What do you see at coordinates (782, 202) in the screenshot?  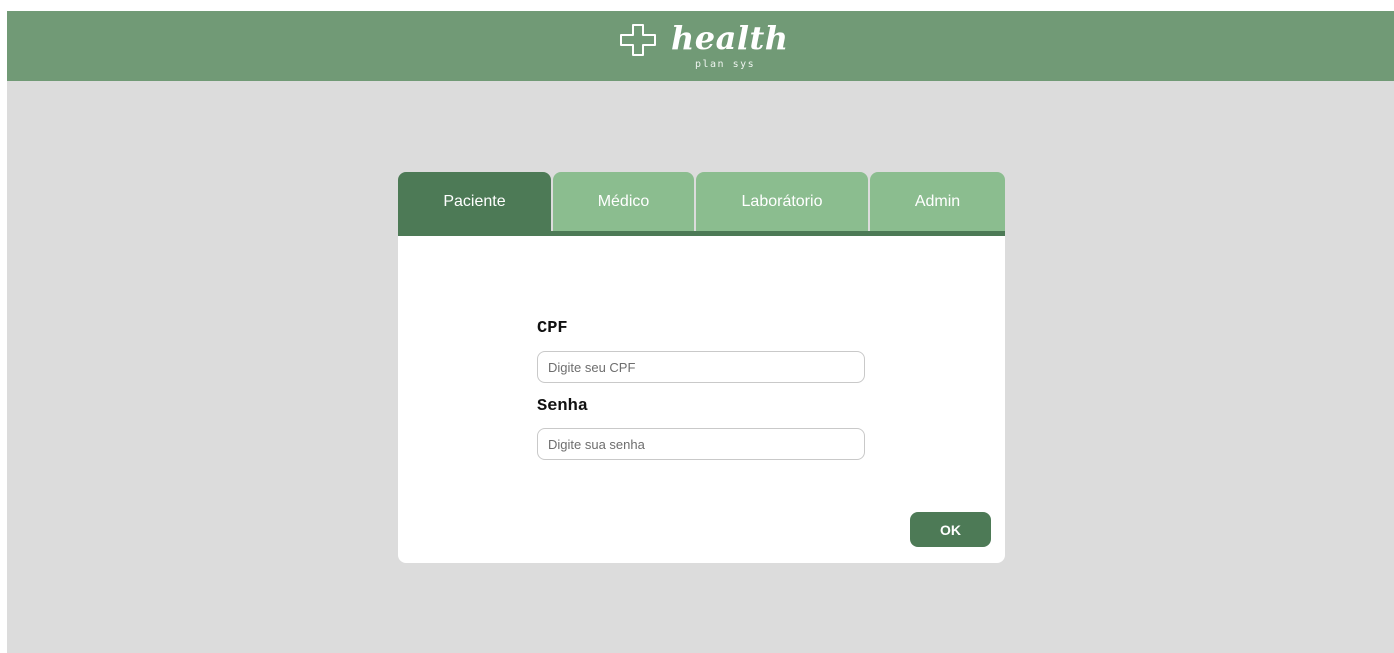 I see `tab-laboratorio: Laborátorio` at bounding box center [782, 202].